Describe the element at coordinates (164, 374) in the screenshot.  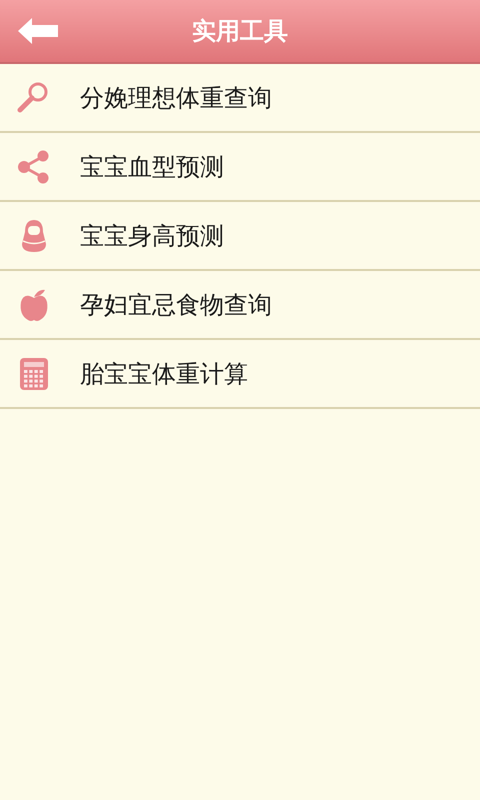
I see `item-label: 胎宝宝体重计算` at that location.